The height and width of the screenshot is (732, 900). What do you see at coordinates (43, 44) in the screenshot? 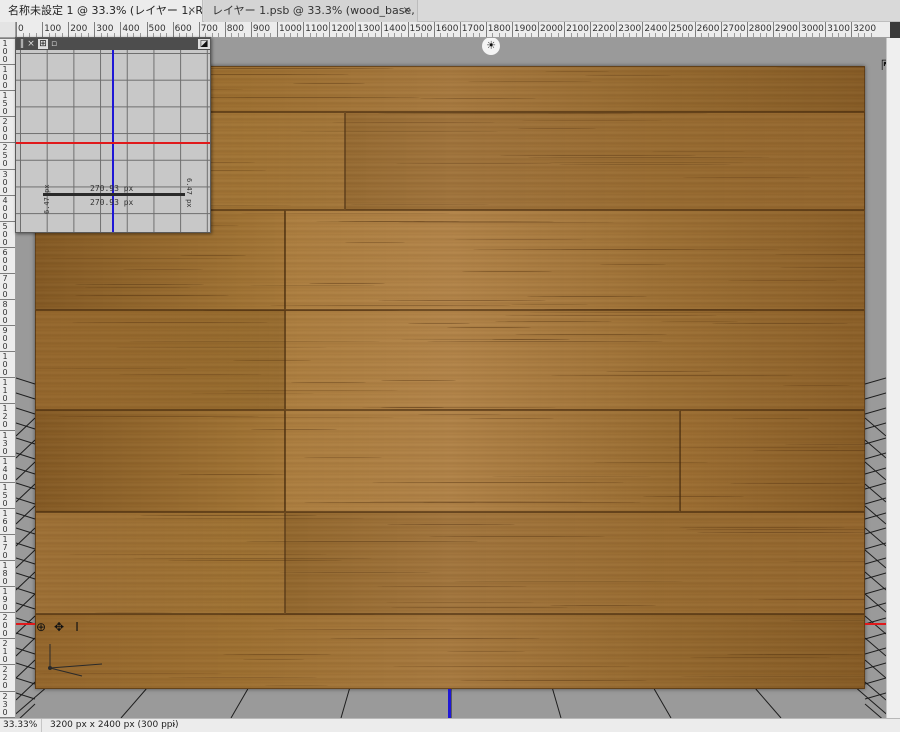
I see `add-icon: ⊞` at bounding box center [43, 44].